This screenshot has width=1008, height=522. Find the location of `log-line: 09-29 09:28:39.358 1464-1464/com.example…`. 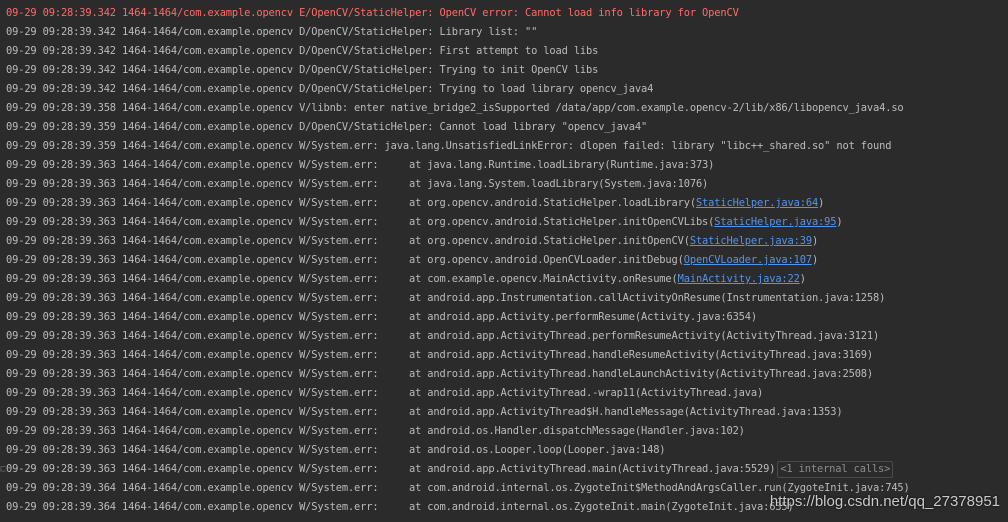

log-line: 09-29 09:28:39.358 1464-1464/com.example… is located at coordinates (455, 108).